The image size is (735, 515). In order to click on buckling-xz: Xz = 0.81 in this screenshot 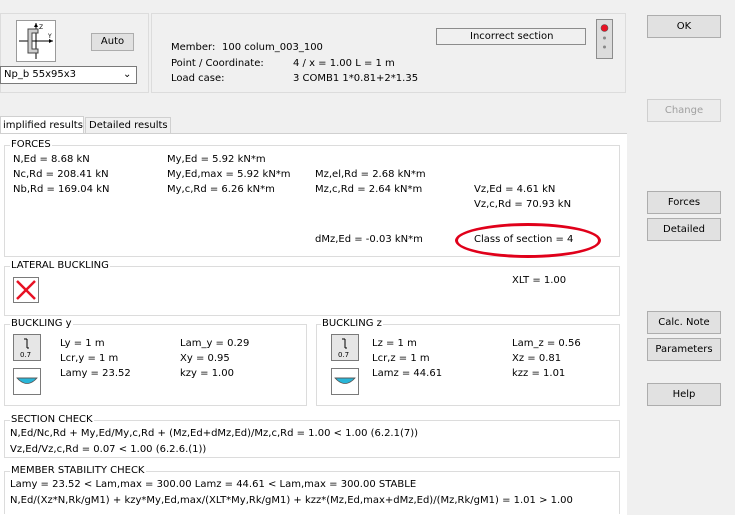, I will do `click(537, 358)`.